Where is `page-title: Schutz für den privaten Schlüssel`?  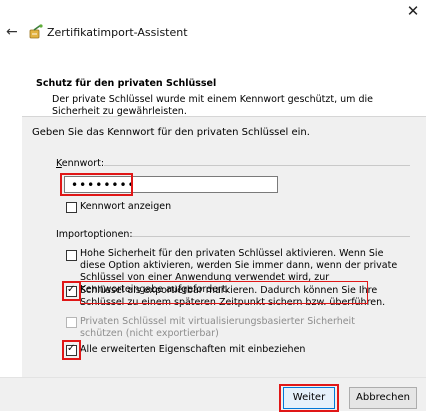
page-title: Schutz für den privaten Schlüssel is located at coordinates (126, 83).